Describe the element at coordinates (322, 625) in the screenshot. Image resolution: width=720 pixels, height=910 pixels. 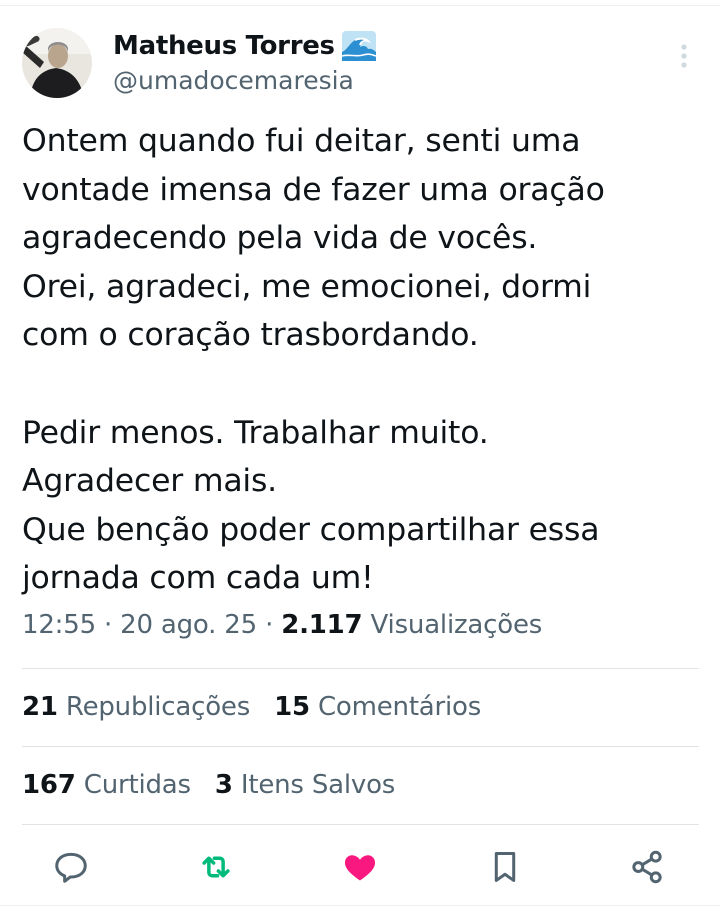
I see `views-count: 2.117` at that location.